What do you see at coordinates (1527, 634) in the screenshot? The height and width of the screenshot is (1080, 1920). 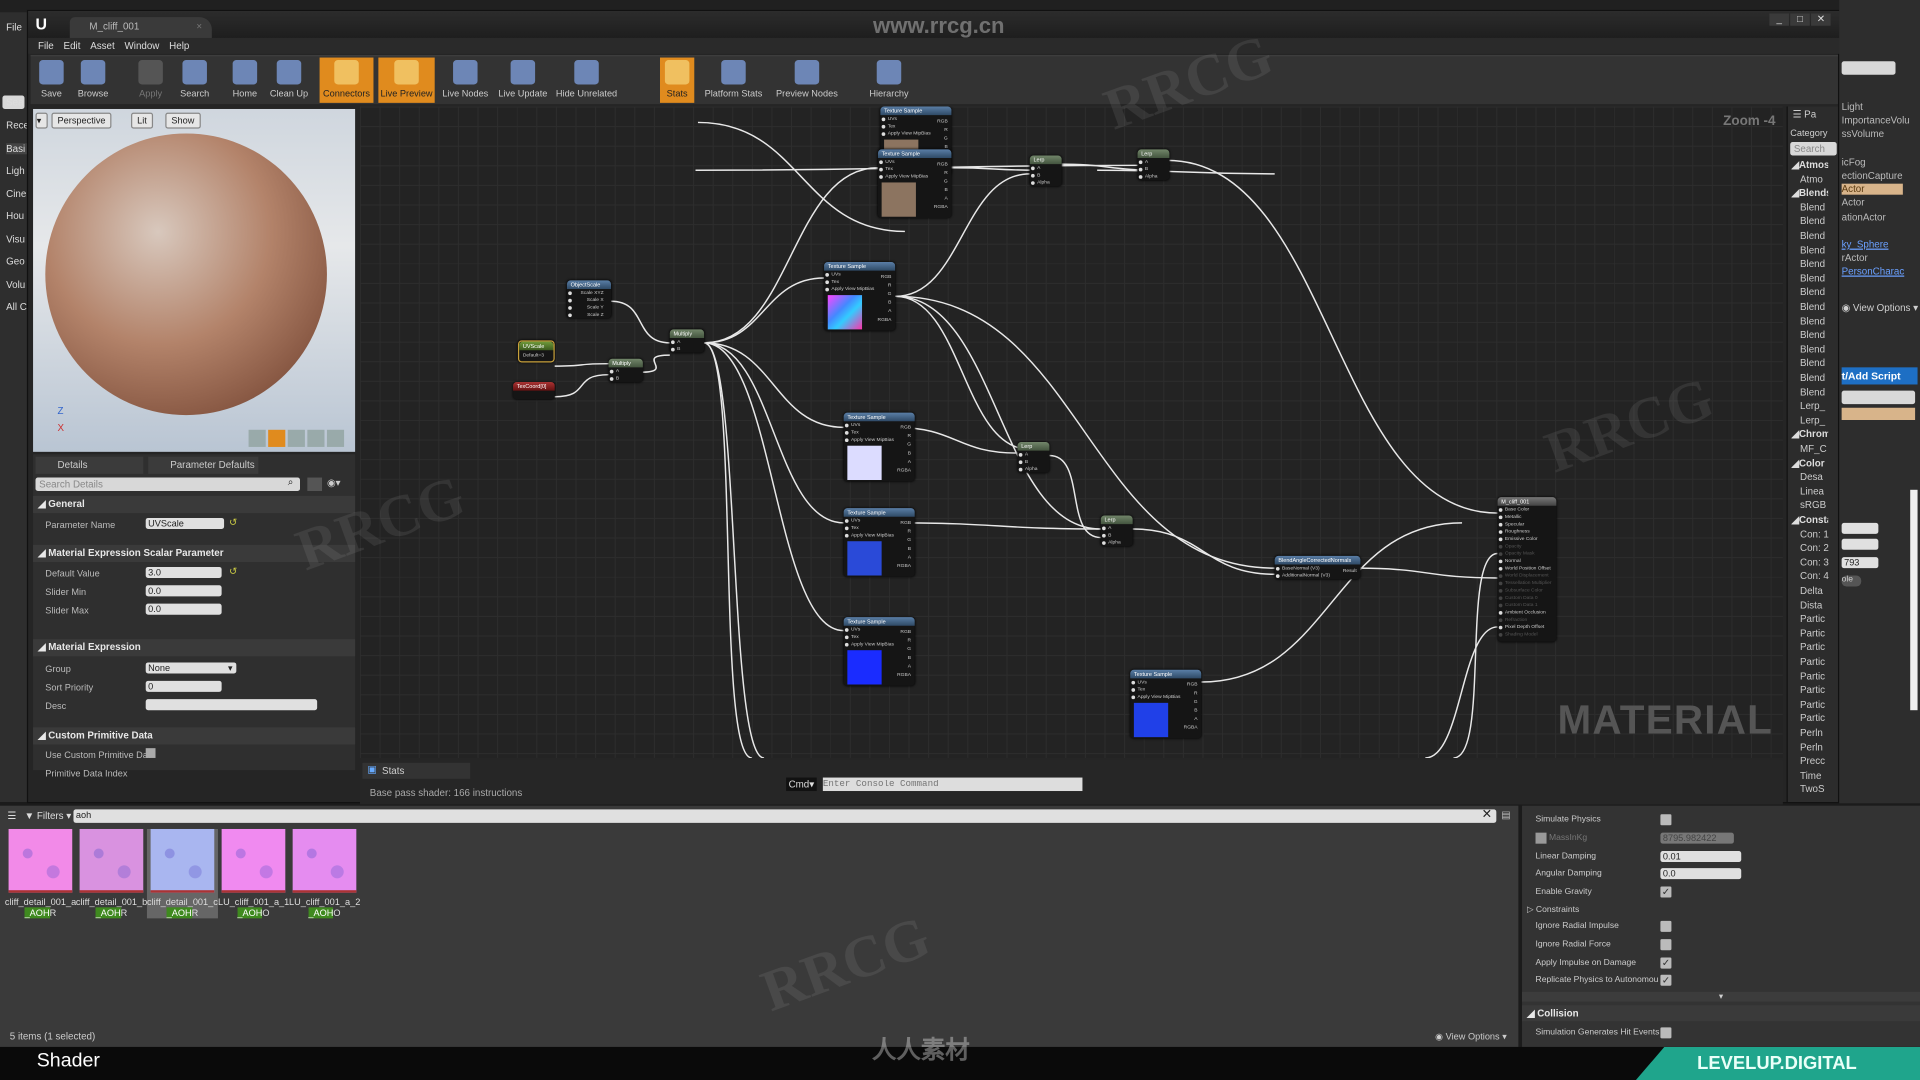 I see `material-input-pin: Shading Model` at bounding box center [1527, 634].